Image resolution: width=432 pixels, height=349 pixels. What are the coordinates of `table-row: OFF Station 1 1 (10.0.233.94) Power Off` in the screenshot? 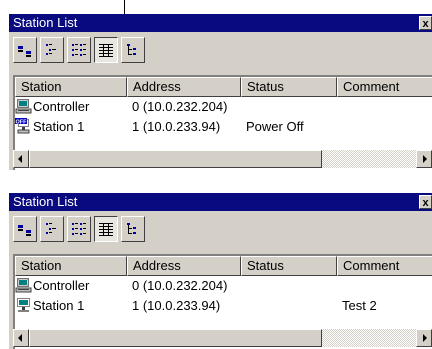 It's located at (223, 127).